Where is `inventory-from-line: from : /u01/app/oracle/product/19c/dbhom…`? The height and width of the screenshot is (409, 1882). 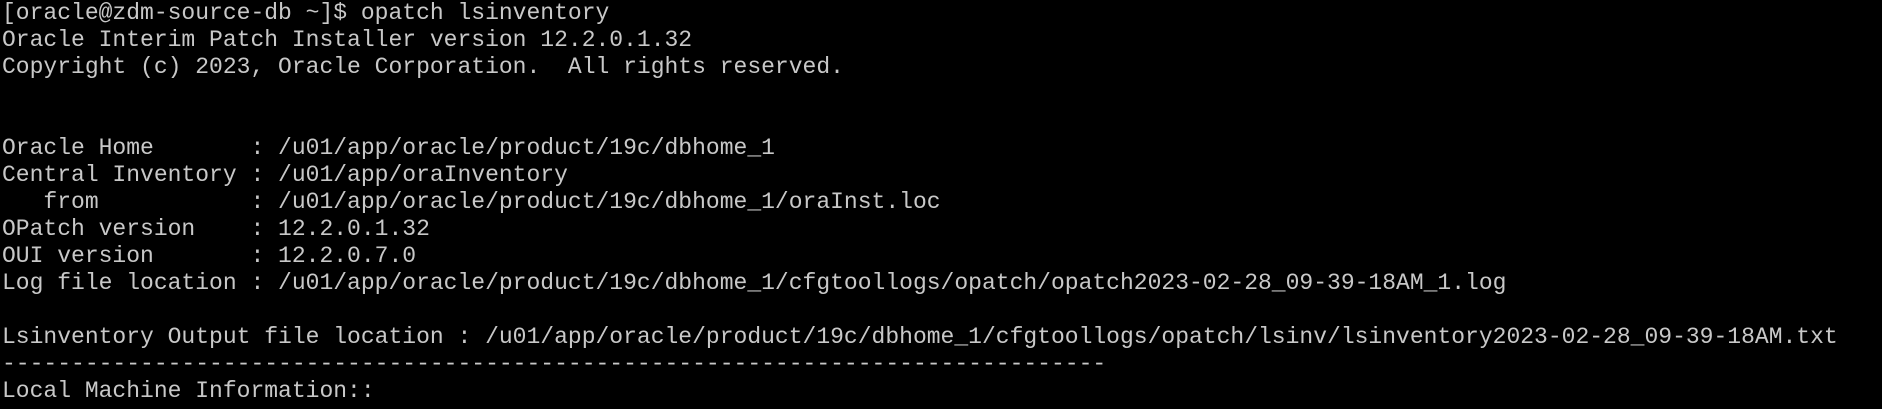 inventory-from-line: from : /u01/app/oracle/product/19c/dbhom… is located at coordinates (471, 202).